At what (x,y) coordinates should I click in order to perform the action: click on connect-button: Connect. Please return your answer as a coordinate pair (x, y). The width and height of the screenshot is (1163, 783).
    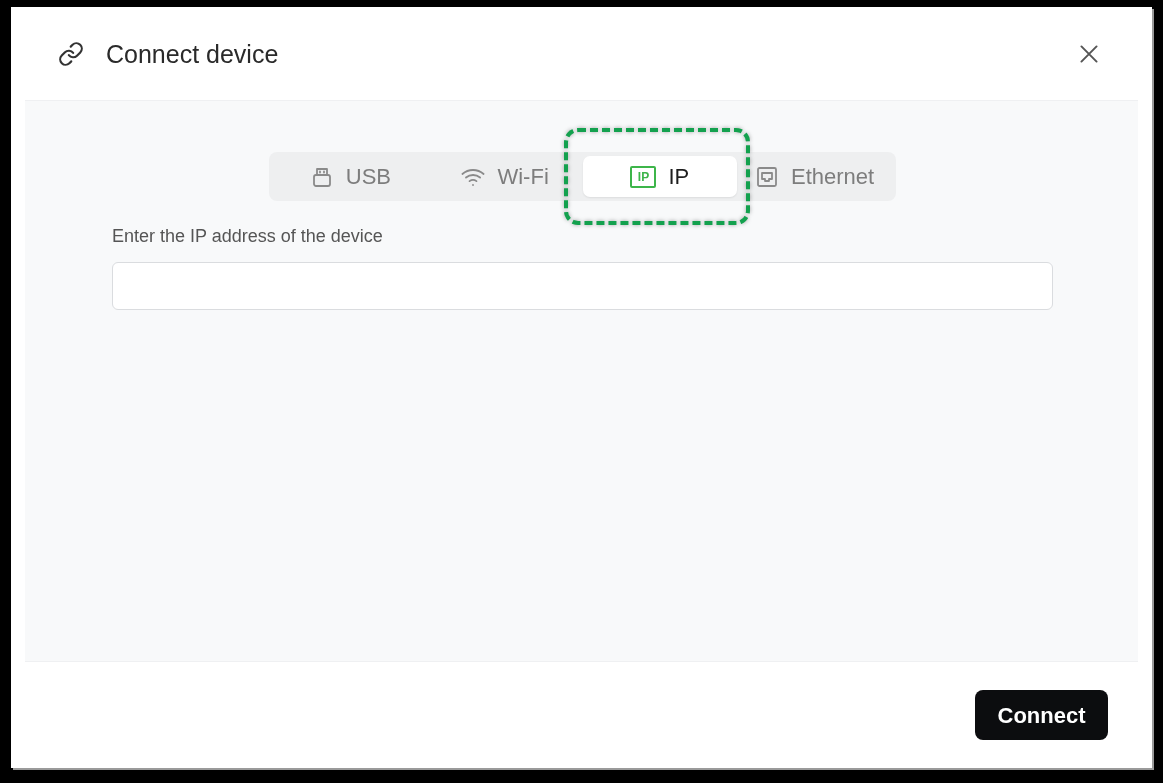
    Looking at the image, I should click on (1041, 715).